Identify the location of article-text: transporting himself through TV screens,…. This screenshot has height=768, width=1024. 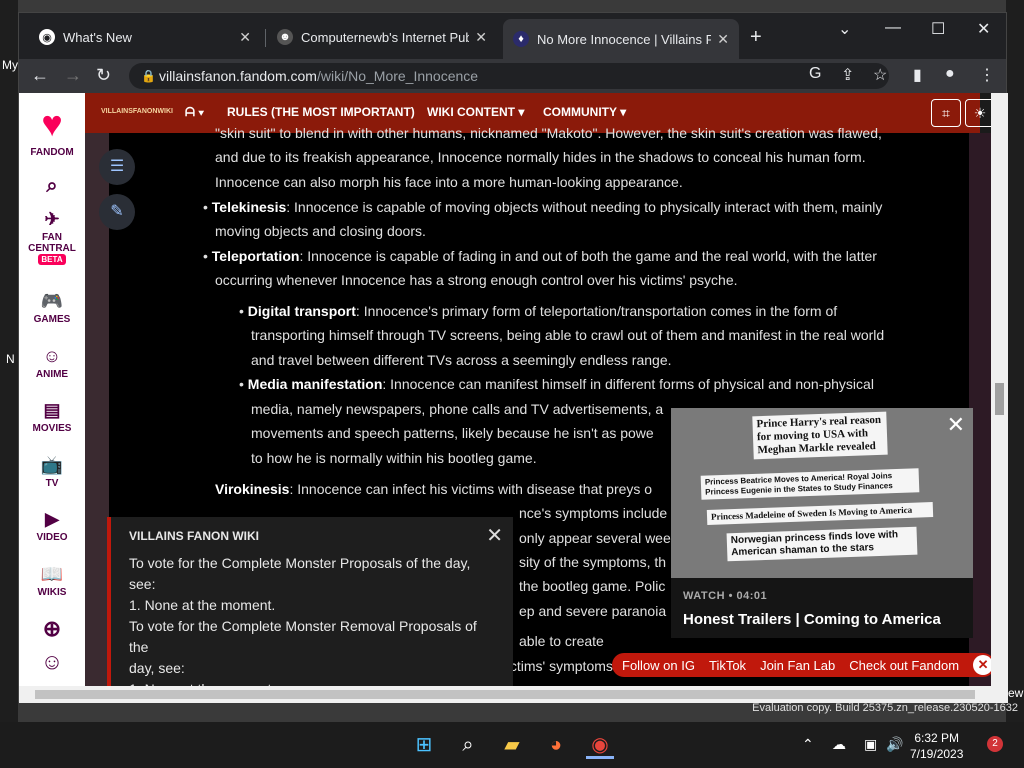
(568, 335).